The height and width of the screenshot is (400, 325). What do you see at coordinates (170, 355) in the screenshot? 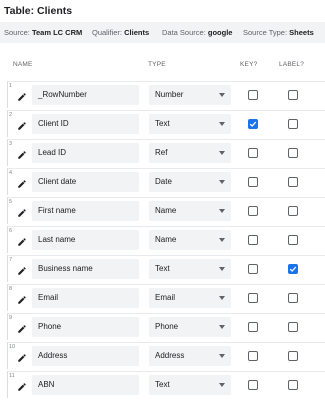
I see `column-type-value: Address` at bounding box center [170, 355].